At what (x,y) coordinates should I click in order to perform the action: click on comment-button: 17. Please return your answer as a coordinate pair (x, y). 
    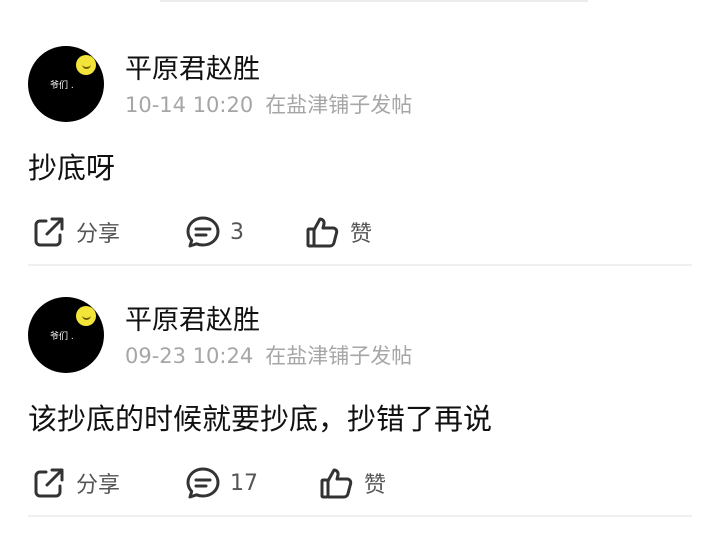
    Looking at the image, I should click on (221, 483).